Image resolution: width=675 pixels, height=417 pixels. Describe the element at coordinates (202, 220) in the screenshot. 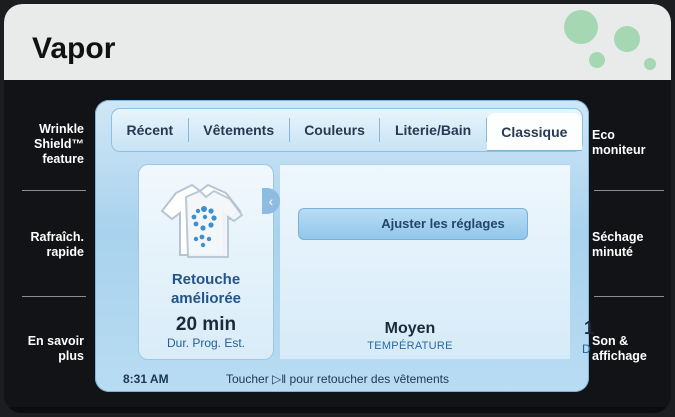

I see `shirt-steam-icon` at that location.